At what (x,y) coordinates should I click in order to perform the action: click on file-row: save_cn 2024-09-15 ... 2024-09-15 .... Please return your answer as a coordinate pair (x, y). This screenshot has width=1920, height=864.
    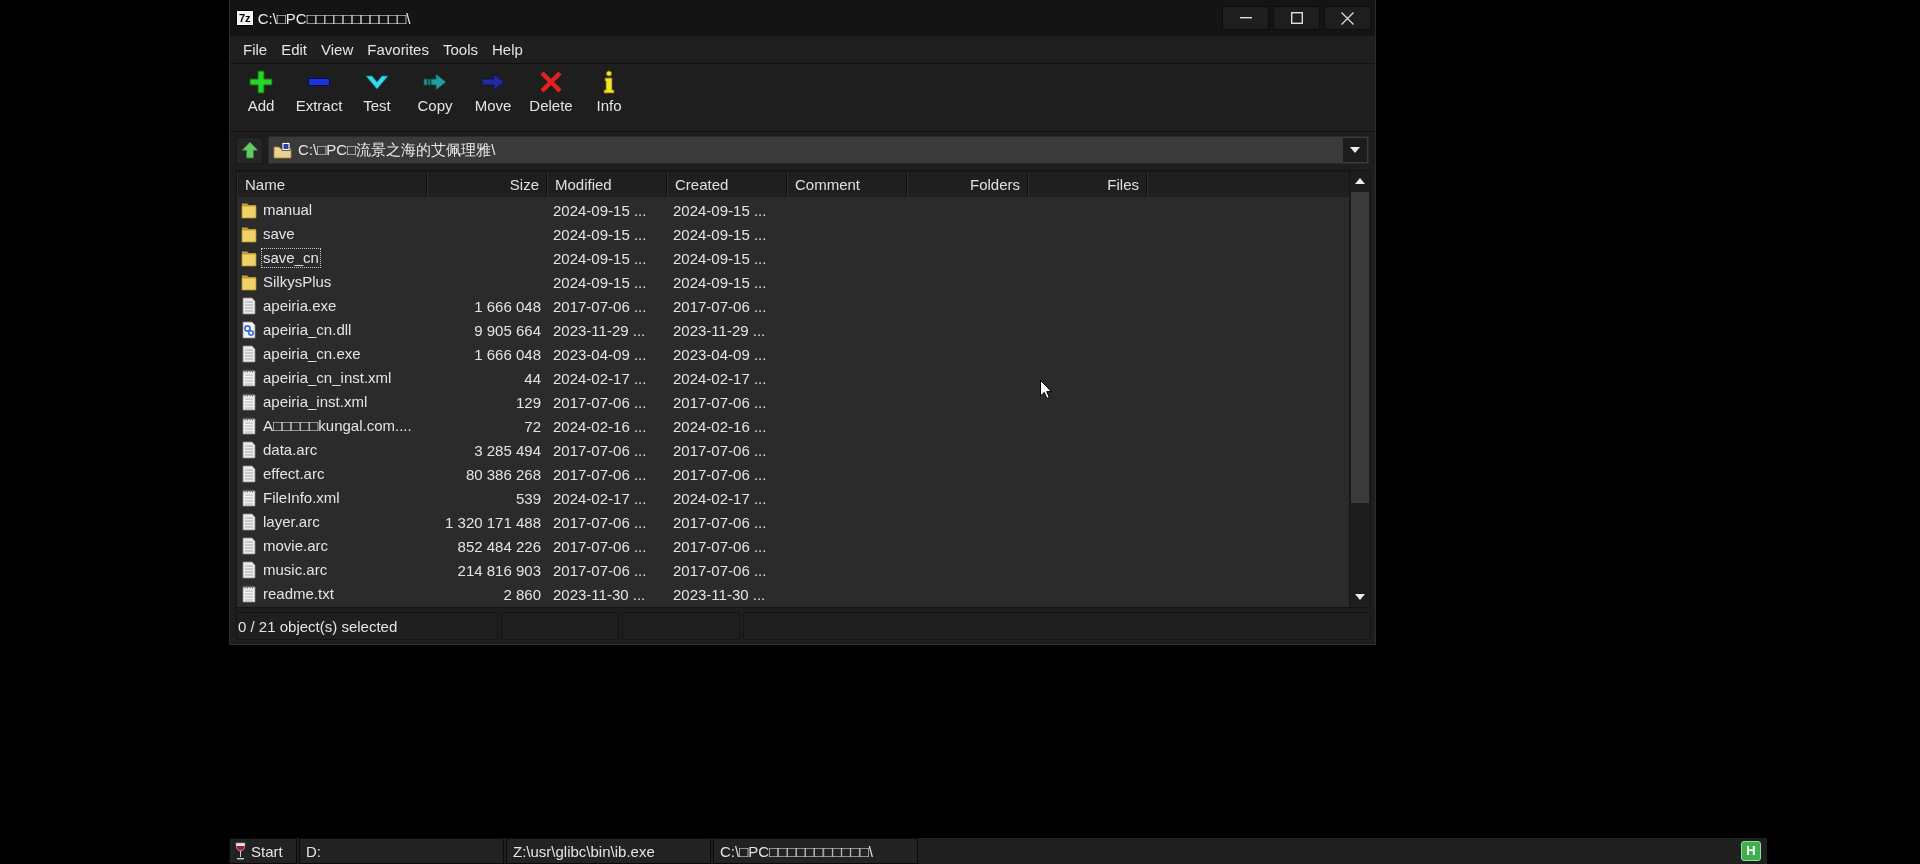
    Looking at the image, I should click on (793, 258).